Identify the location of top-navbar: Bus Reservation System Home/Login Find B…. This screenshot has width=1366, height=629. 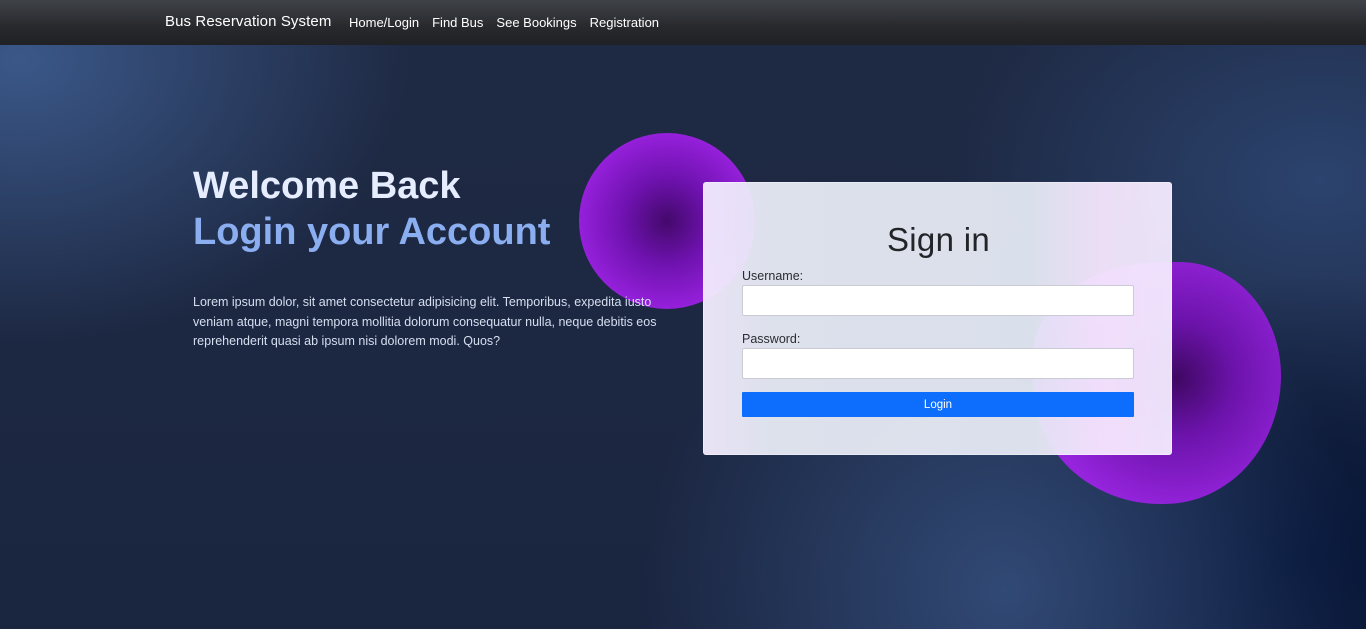
(683, 22).